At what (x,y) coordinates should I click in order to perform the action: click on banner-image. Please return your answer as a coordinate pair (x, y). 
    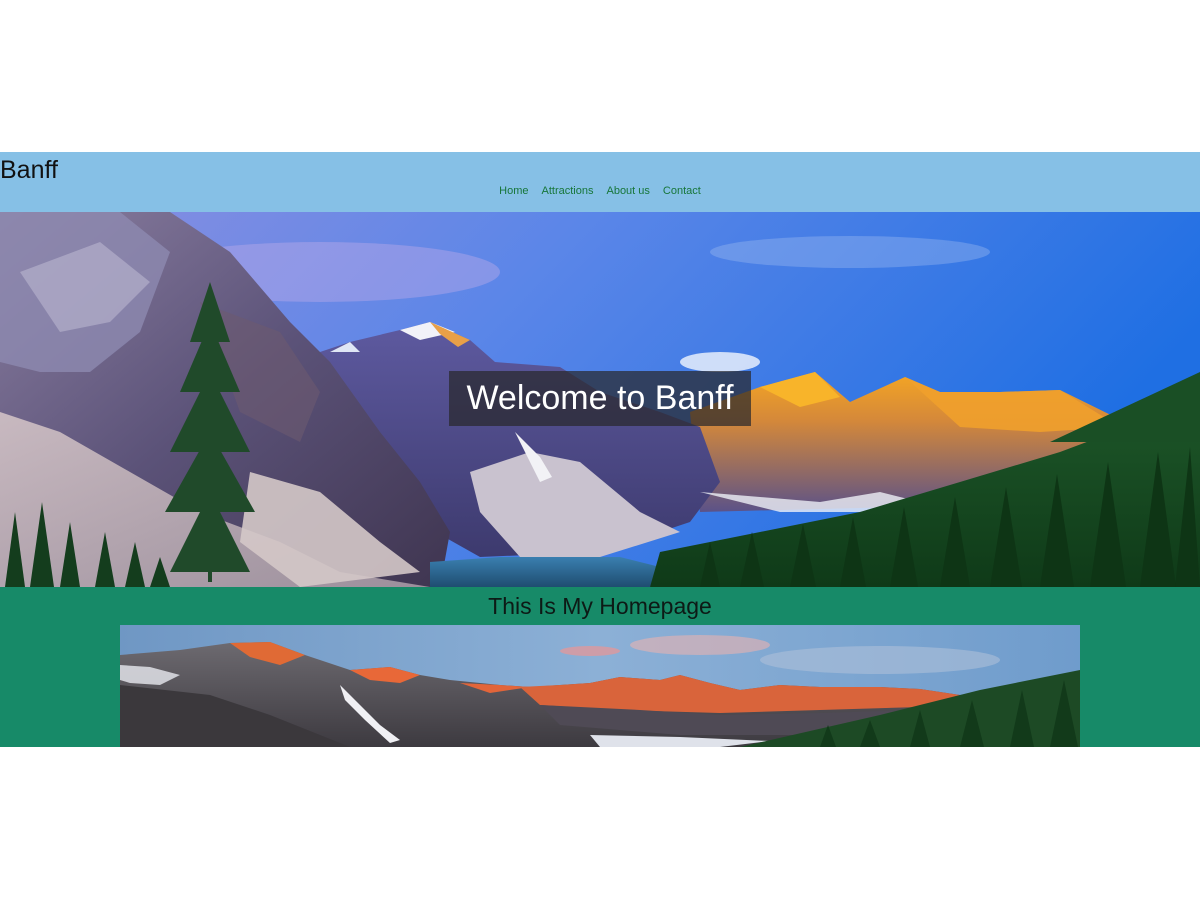
    Looking at the image, I should click on (600, 686).